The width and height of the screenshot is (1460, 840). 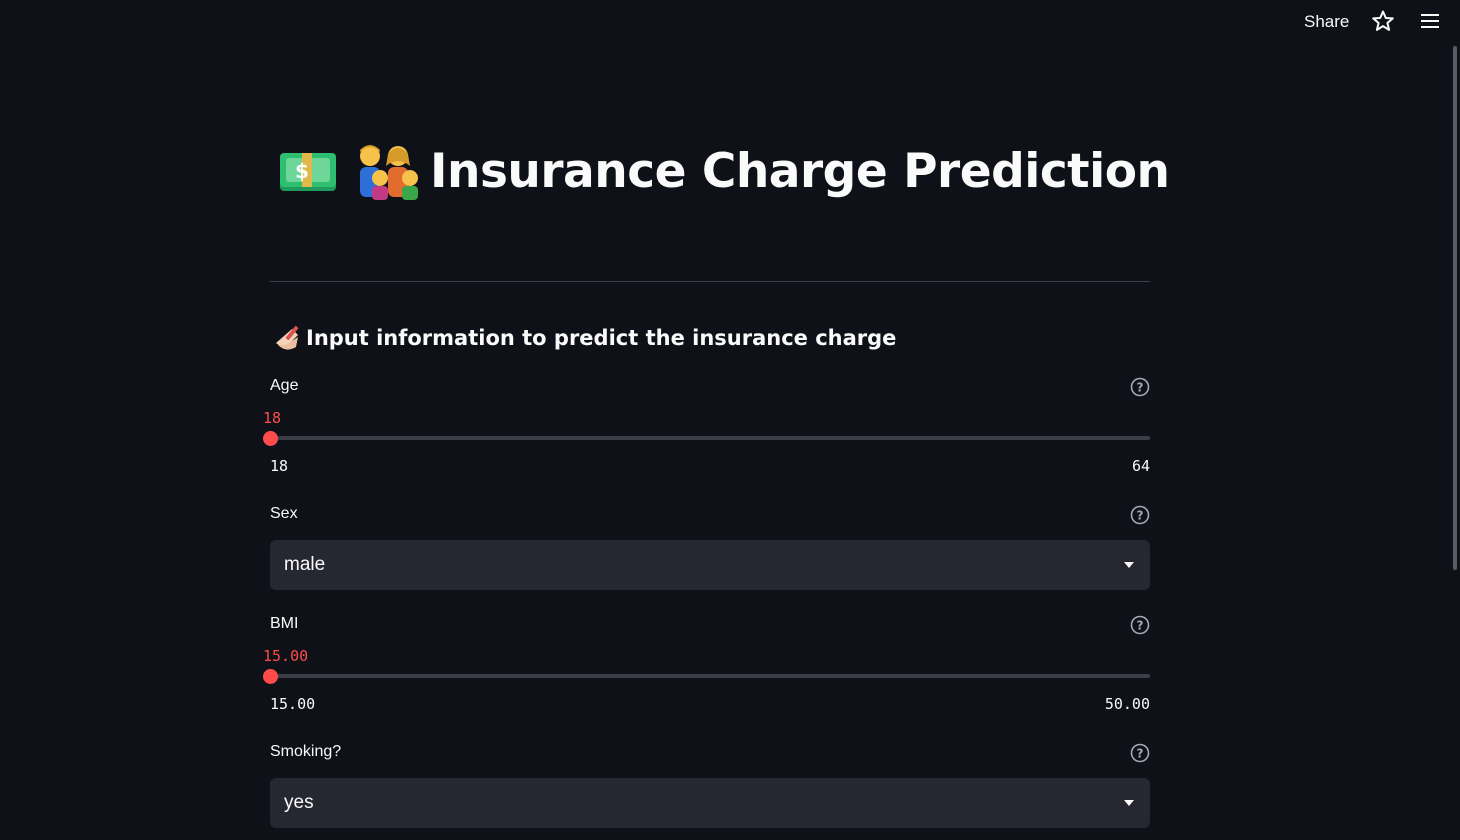 What do you see at coordinates (730, 22) in the screenshot?
I see `top-toolbar: Share` at bounding box center [730, 22].